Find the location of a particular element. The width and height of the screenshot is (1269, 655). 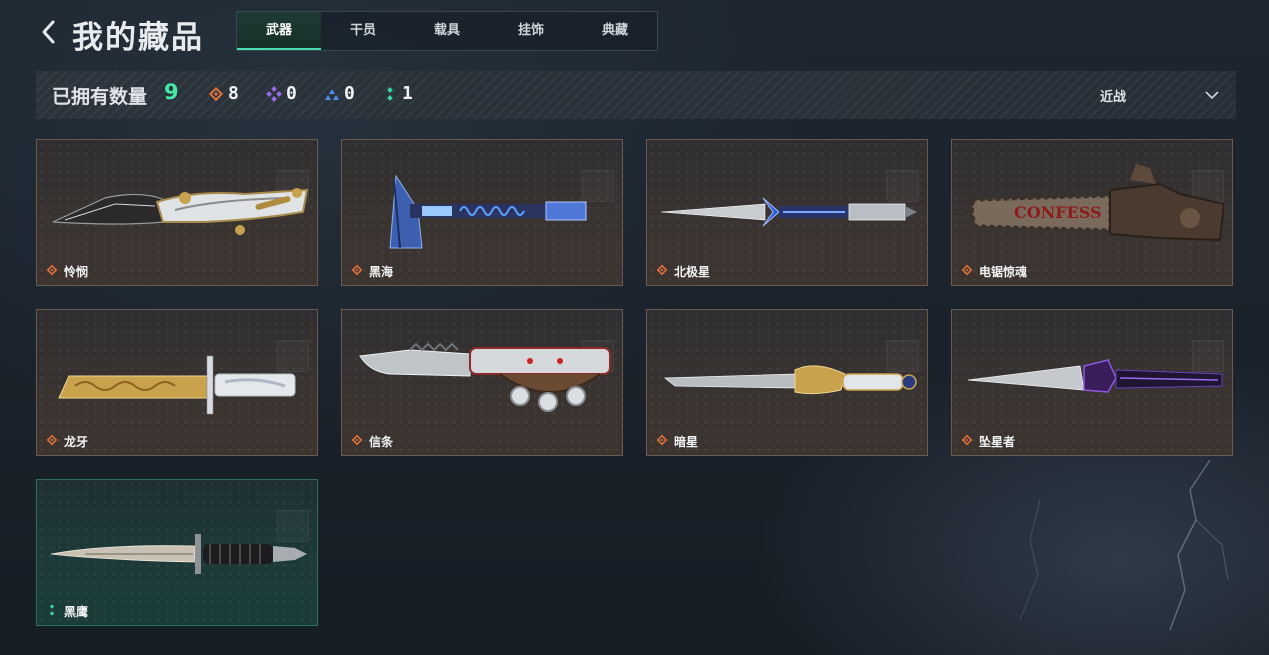

orange-count: 8 is located at coordinates (233, 93).